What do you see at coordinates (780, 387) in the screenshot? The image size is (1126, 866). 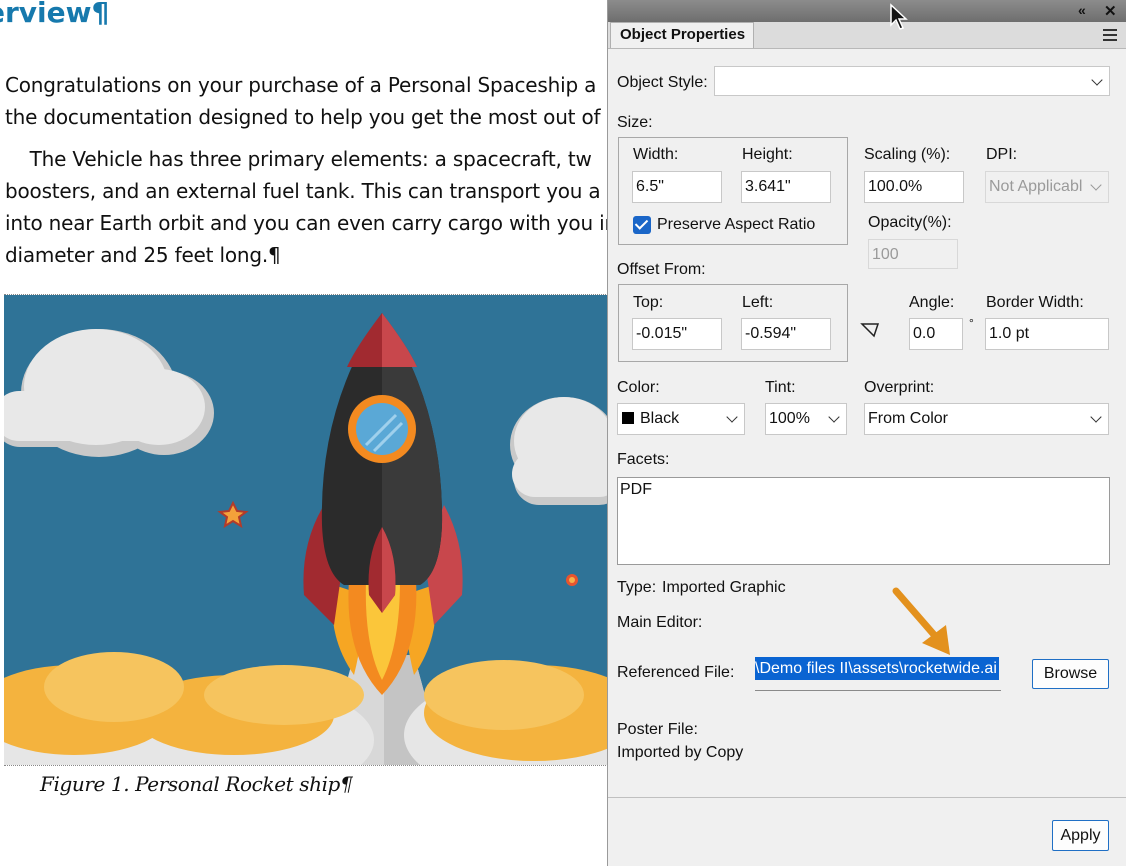 I see `tint-label: Tint:` at bounding box center [780, 387].